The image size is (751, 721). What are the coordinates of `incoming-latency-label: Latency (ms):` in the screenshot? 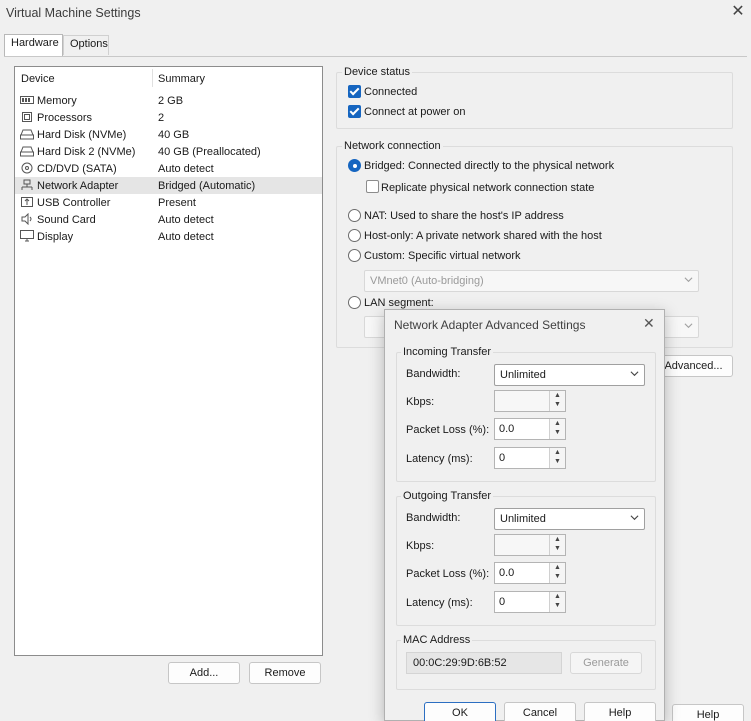 It's located at (439, 459).